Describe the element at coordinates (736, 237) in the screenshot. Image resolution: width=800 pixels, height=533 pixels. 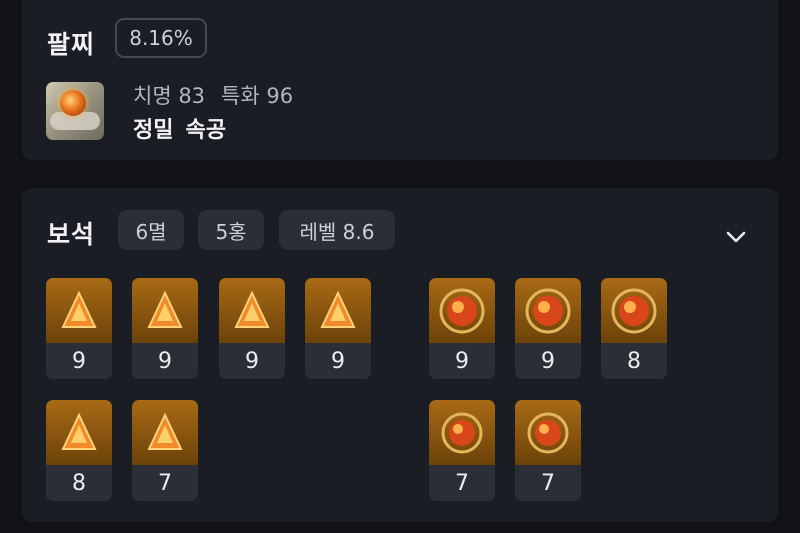
I see `chevron-down-icon` at that location.